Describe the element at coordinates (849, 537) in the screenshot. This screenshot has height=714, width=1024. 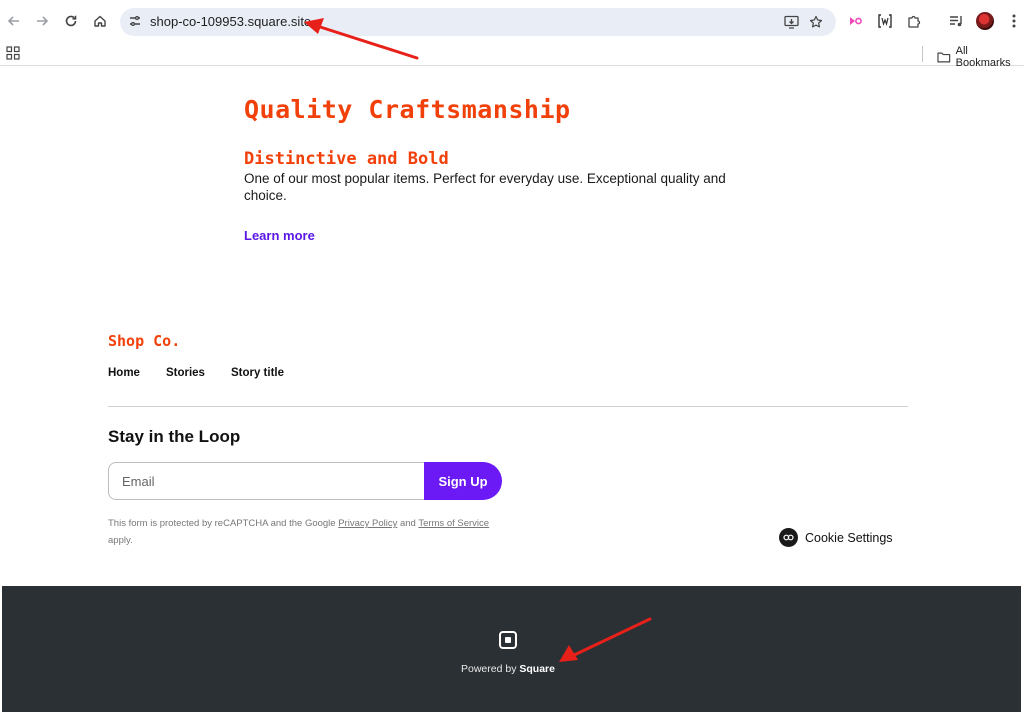
I see `cookie-settings-label: Cookie Settings` at that location.